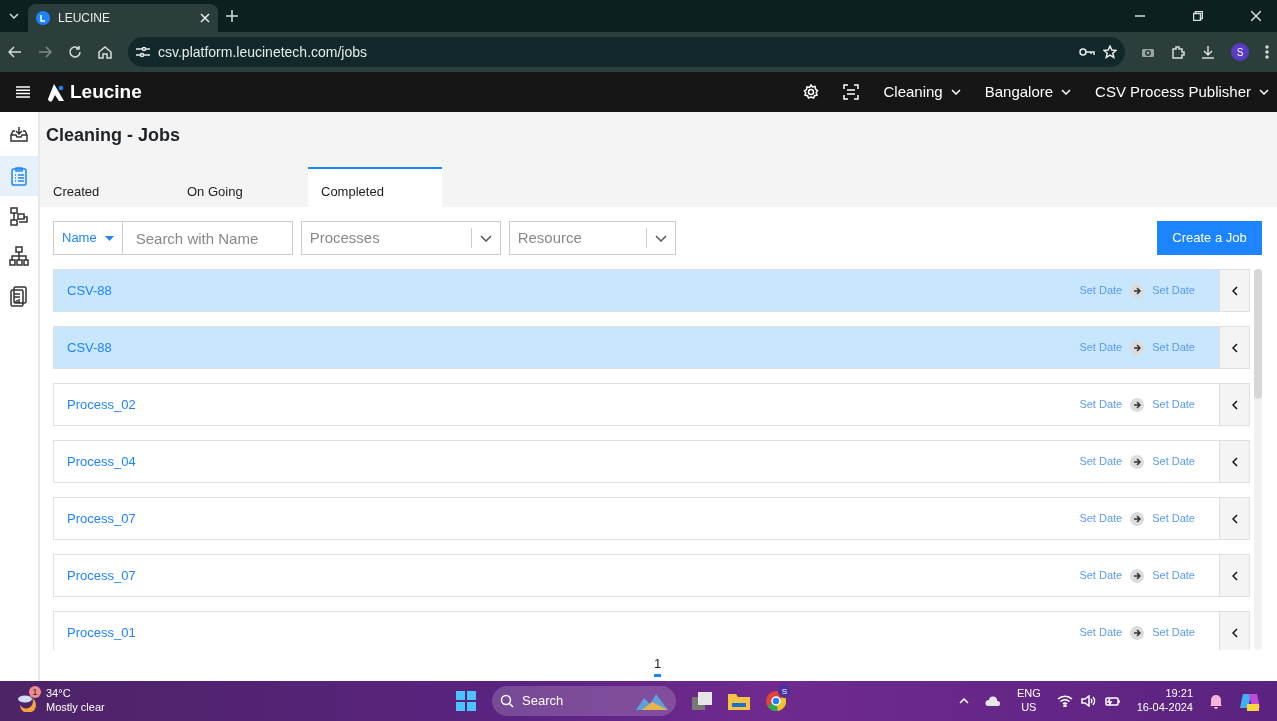  What do you see at coordinates (1258, 459) in the screenshot?
I see `scrollbar` at bounding box center [1258, 459].